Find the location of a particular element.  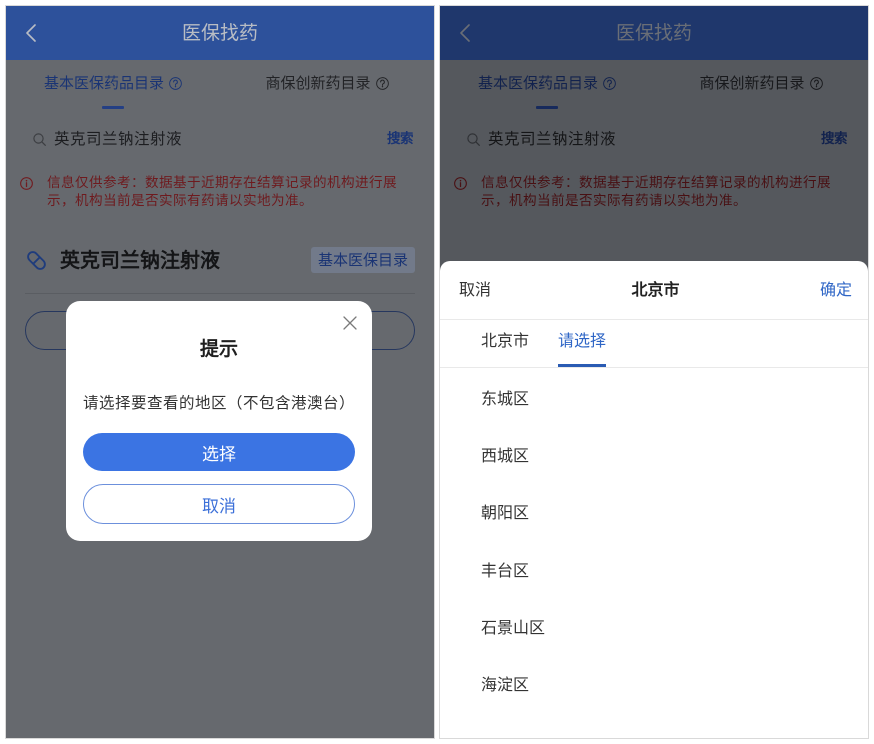

tab: 北京市 is located at coordinates (505, 343).